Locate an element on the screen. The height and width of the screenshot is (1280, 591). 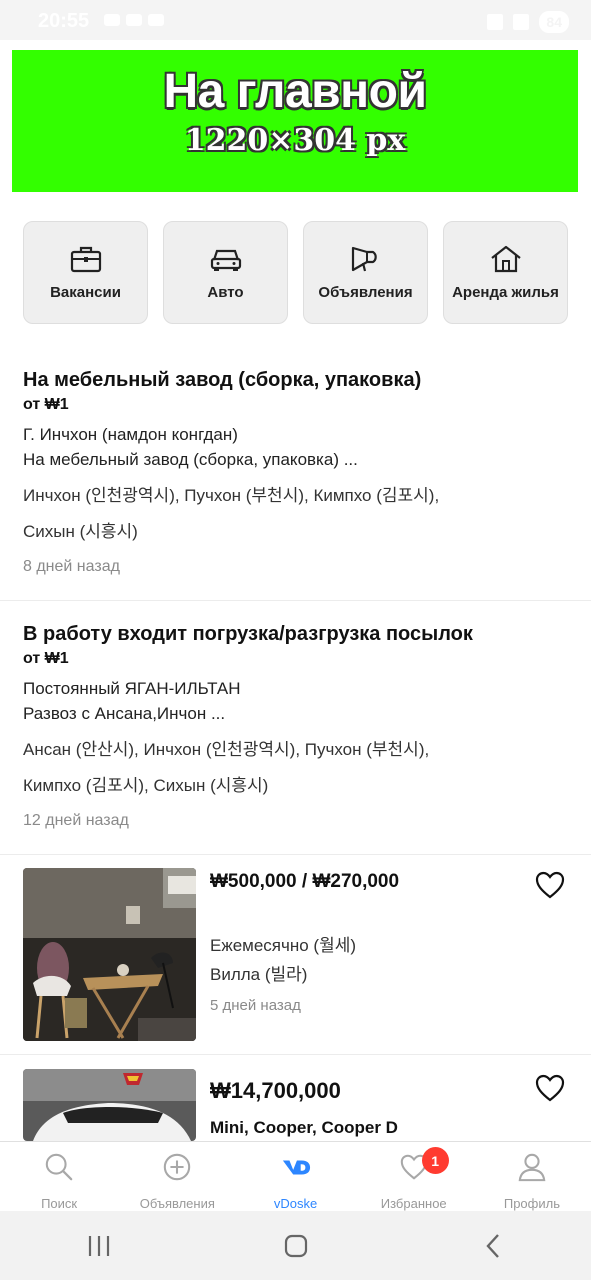
system-icons: 84 is located at coordinates (528, 22).